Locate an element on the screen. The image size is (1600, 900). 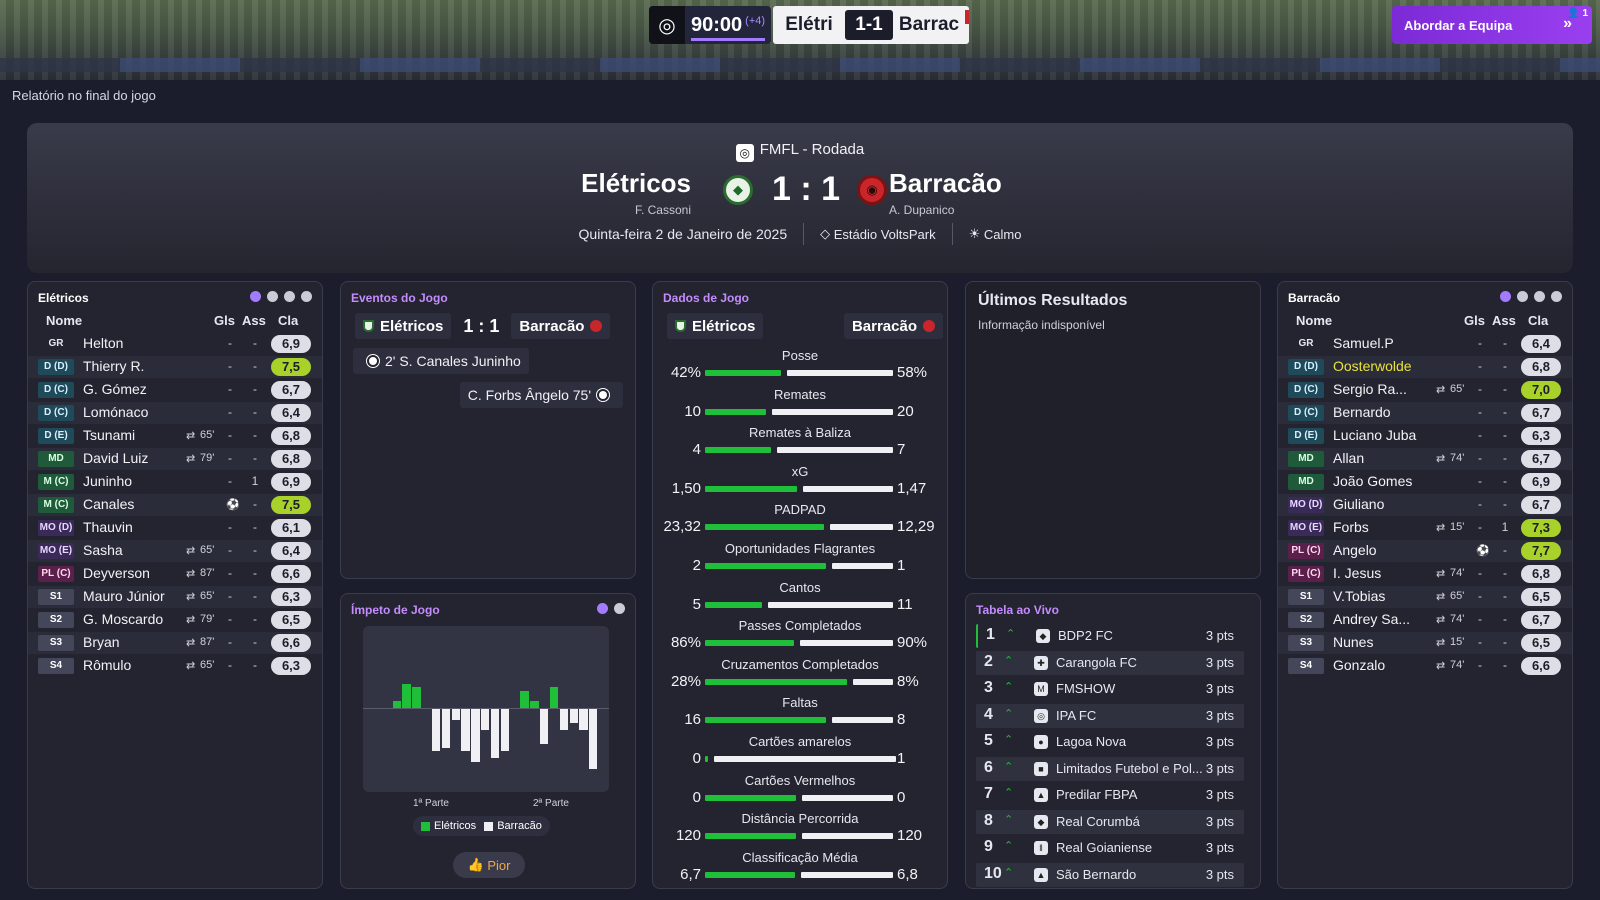
player-name: Oosterwolde is located at coordinates (1372, 366).